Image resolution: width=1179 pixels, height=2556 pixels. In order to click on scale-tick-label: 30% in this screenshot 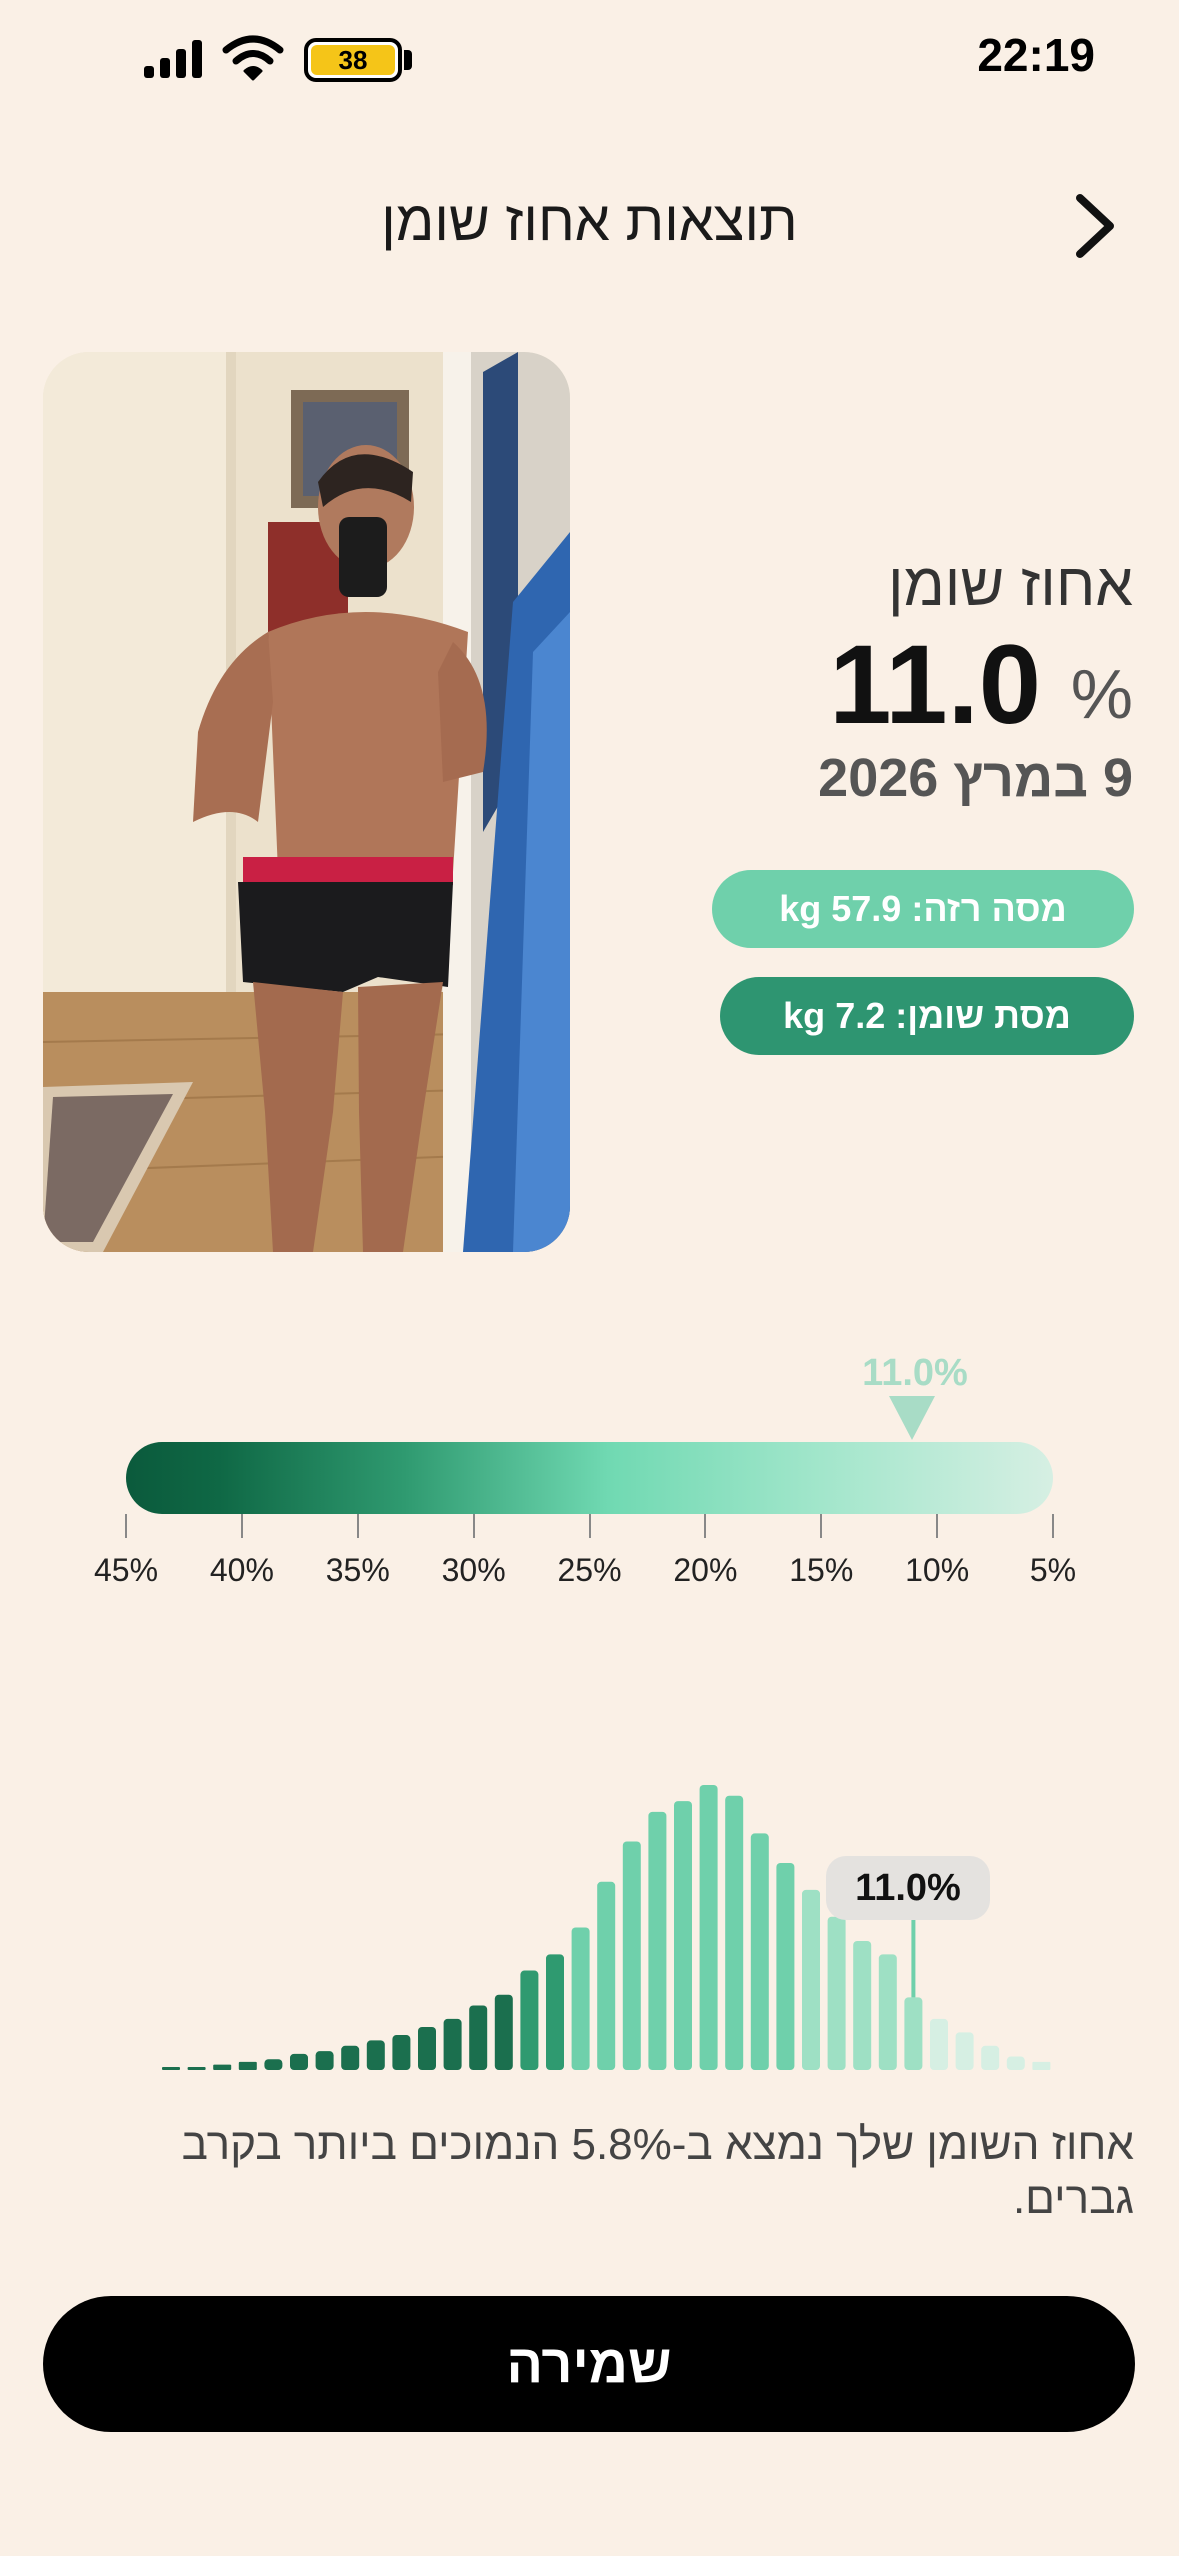, I will do `click(473, 1570)`.